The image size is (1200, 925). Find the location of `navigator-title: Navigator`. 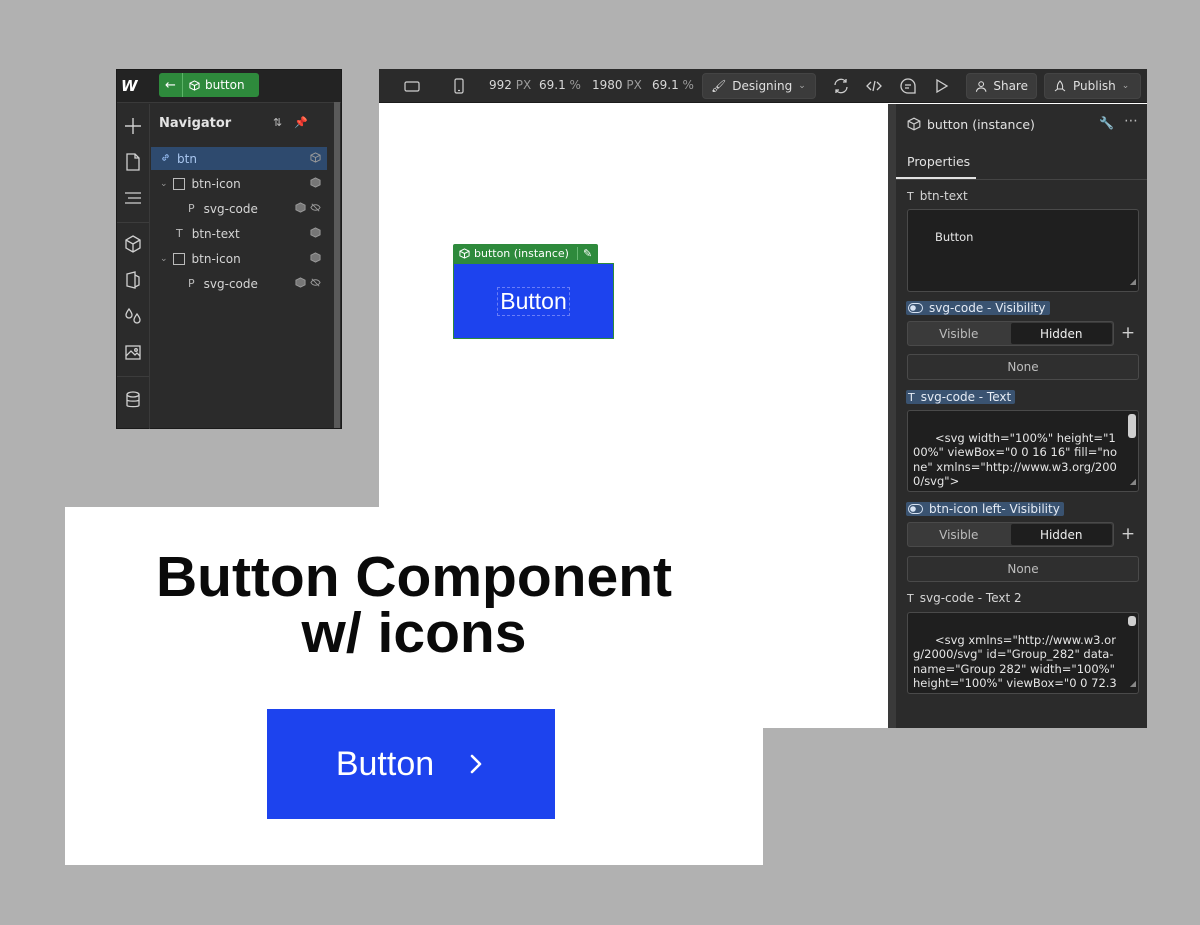

navigator-title: Navigator is located at coordinates (195, 123).